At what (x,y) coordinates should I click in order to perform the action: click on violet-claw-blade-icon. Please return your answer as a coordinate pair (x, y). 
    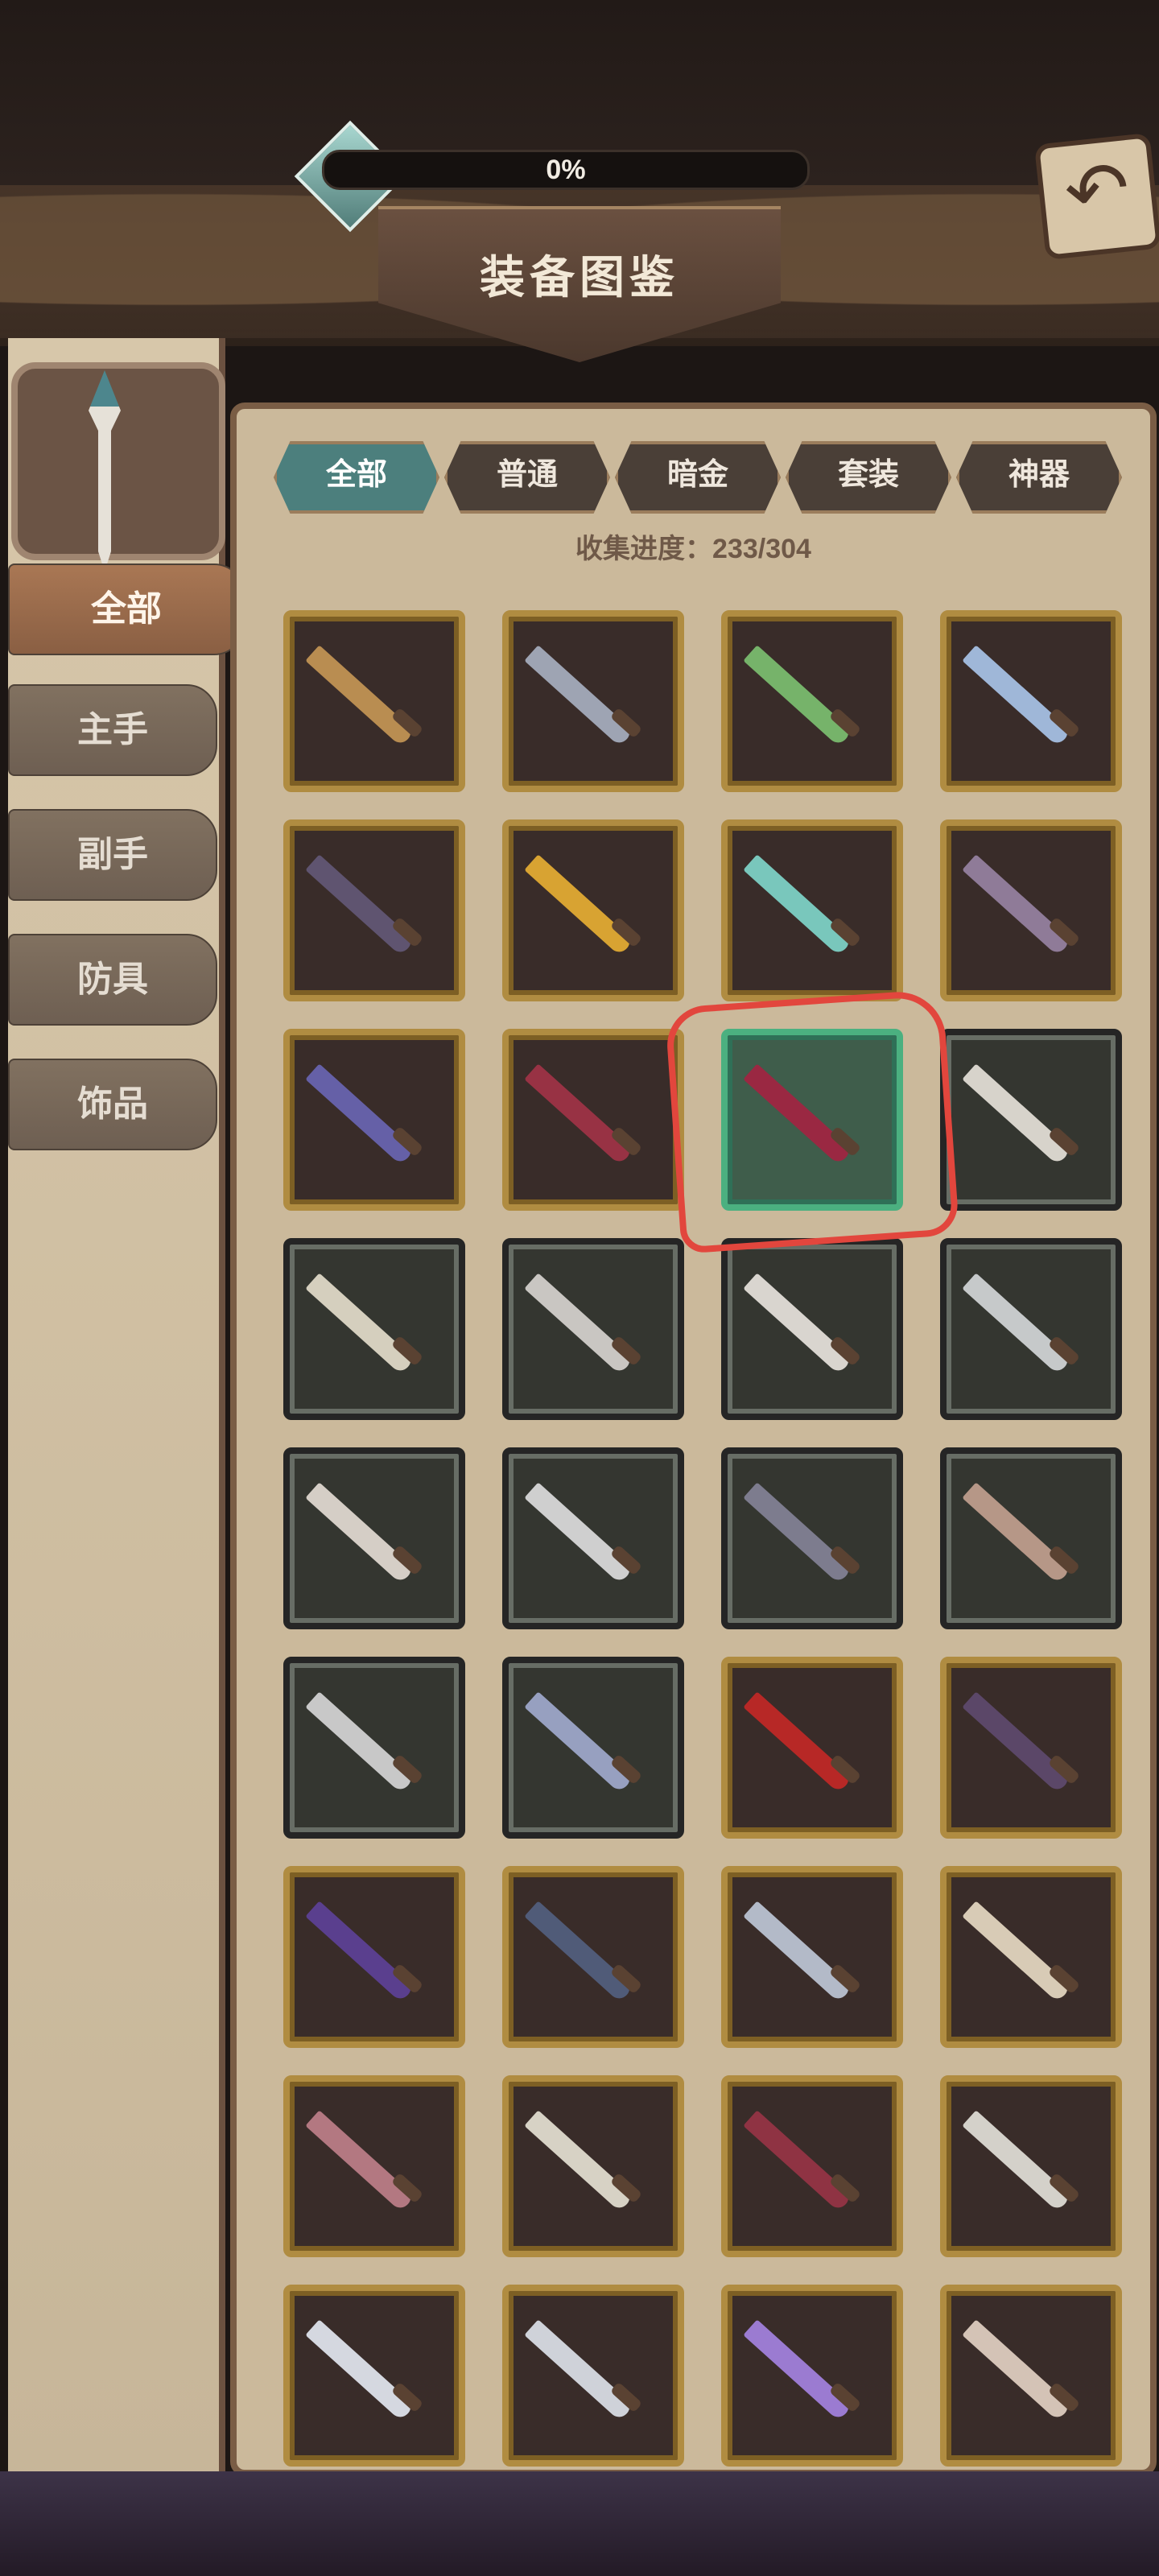
    Looking at the image, I should click on (360, 1114).